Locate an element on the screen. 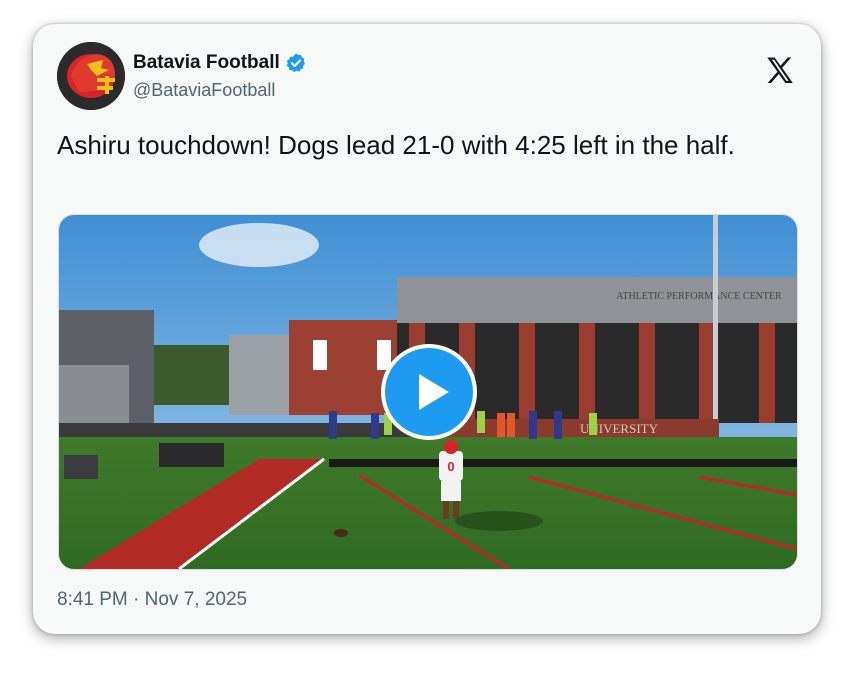  tweet-timestamp: 8:41 PM · Nov 7, 2025 is located at coordinates (152, 600).